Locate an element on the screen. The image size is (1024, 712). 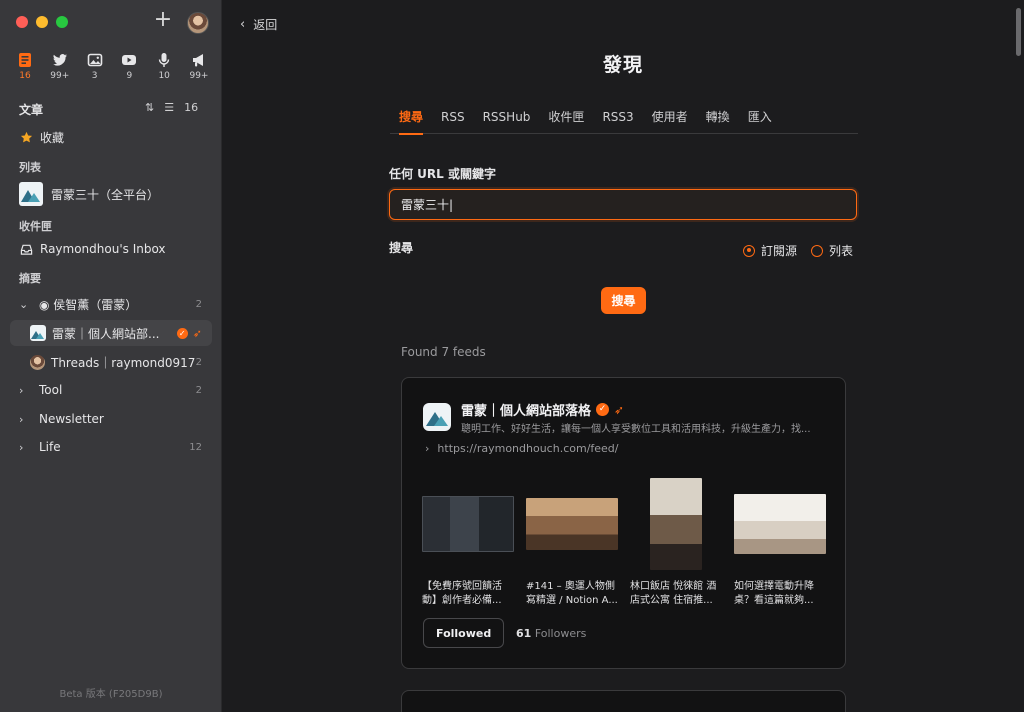
beta-version: Beta 版本 (F205D9B) is located at coordinates (111, 694).